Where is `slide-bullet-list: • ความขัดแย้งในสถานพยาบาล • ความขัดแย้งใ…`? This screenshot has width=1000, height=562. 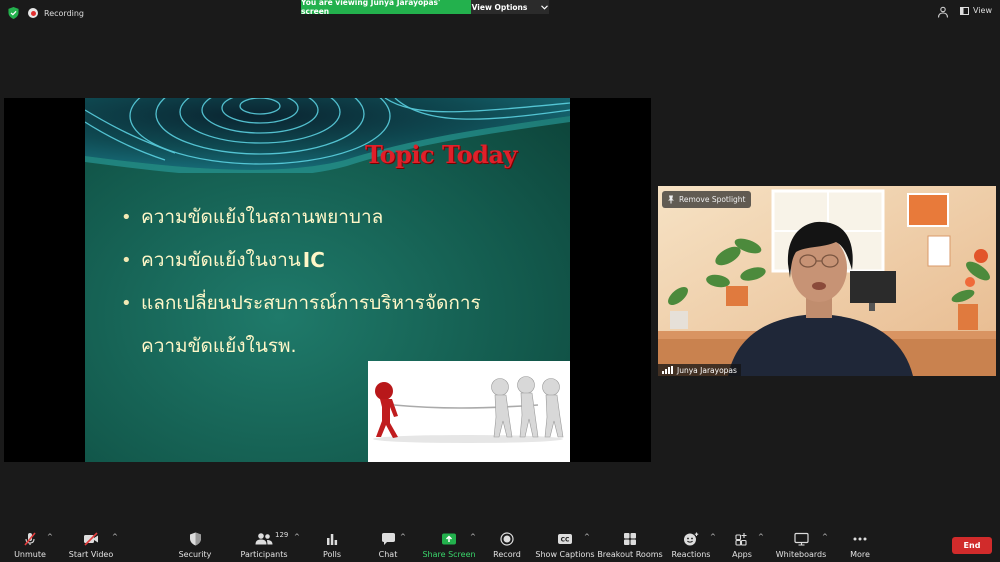 slide-bullet-list: • ความขัดแย้งในสถานพยาบาล • ความขัดแย้งใ… is located at coordinates (341, 289).